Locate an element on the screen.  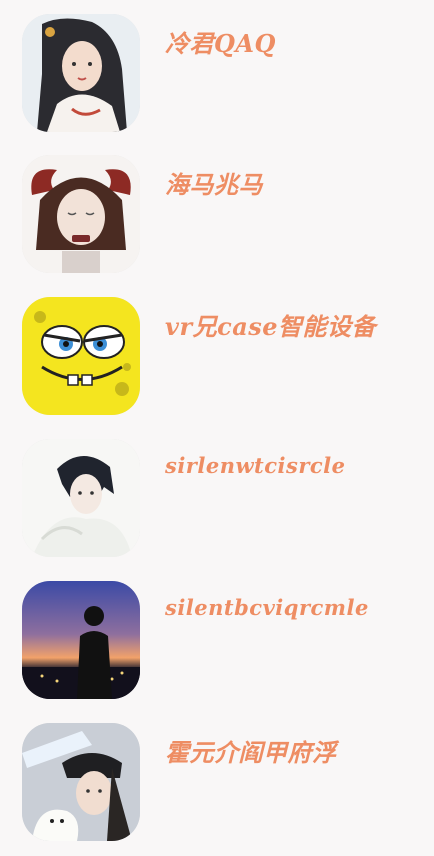
contact-name: silentbcviqrcmle is located at coordinates (267, 607).